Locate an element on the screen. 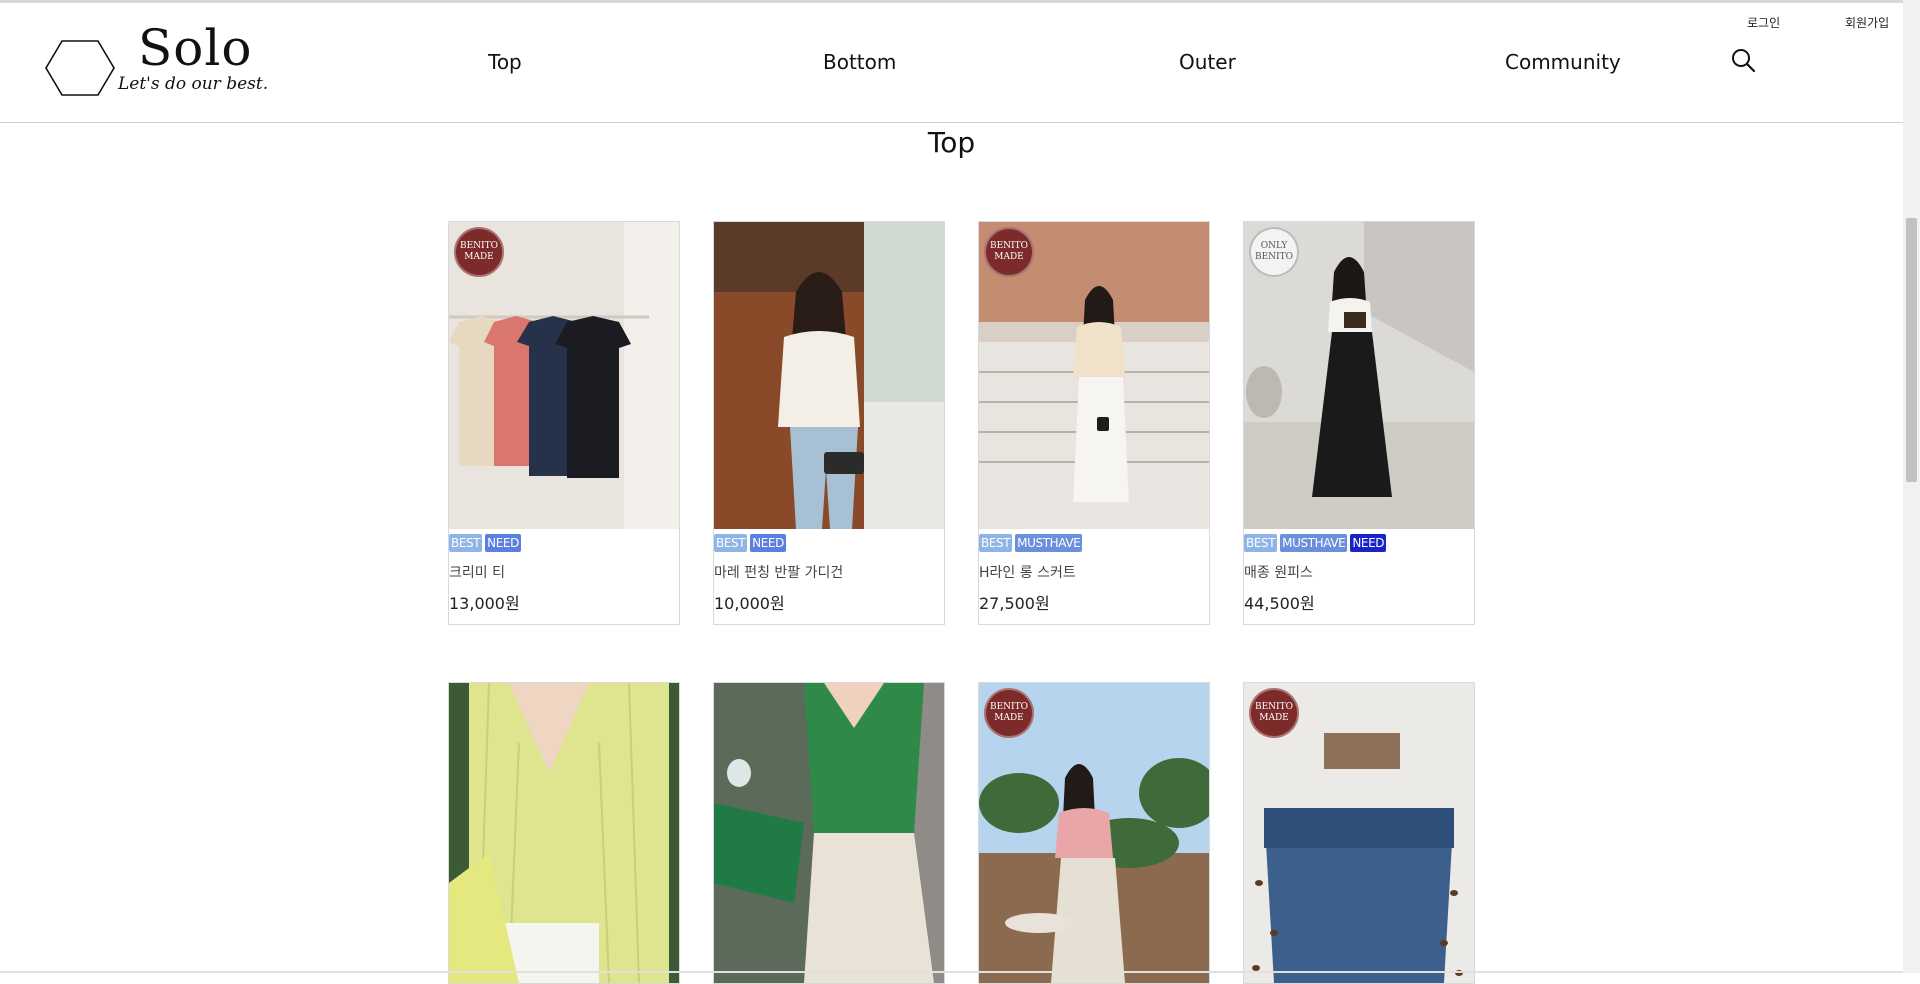  product-price: 44,500원 is located at coordinates (1279, 603).